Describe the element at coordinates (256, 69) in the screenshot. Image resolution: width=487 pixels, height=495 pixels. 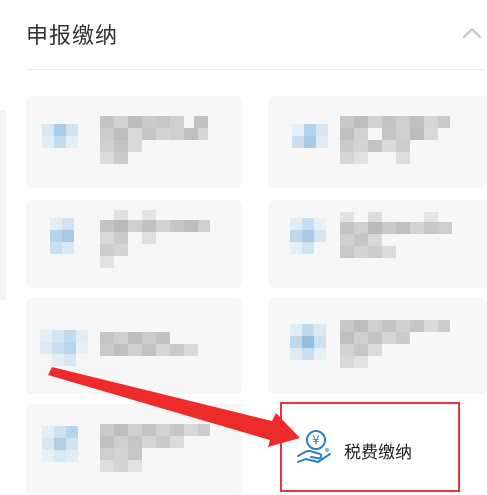
I see `section-divider` at that location.